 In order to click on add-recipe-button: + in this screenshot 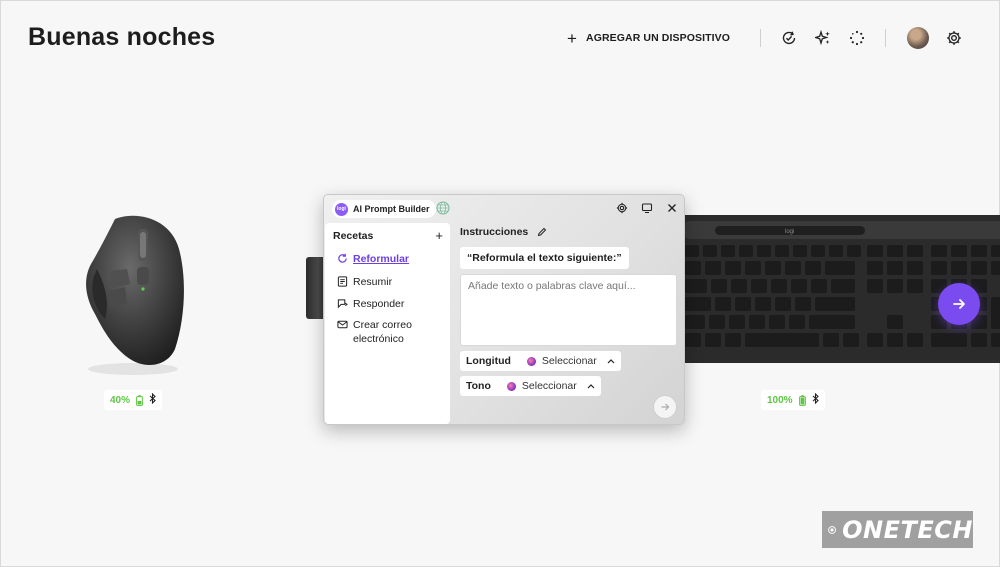, I will do `click(439, 235)`.